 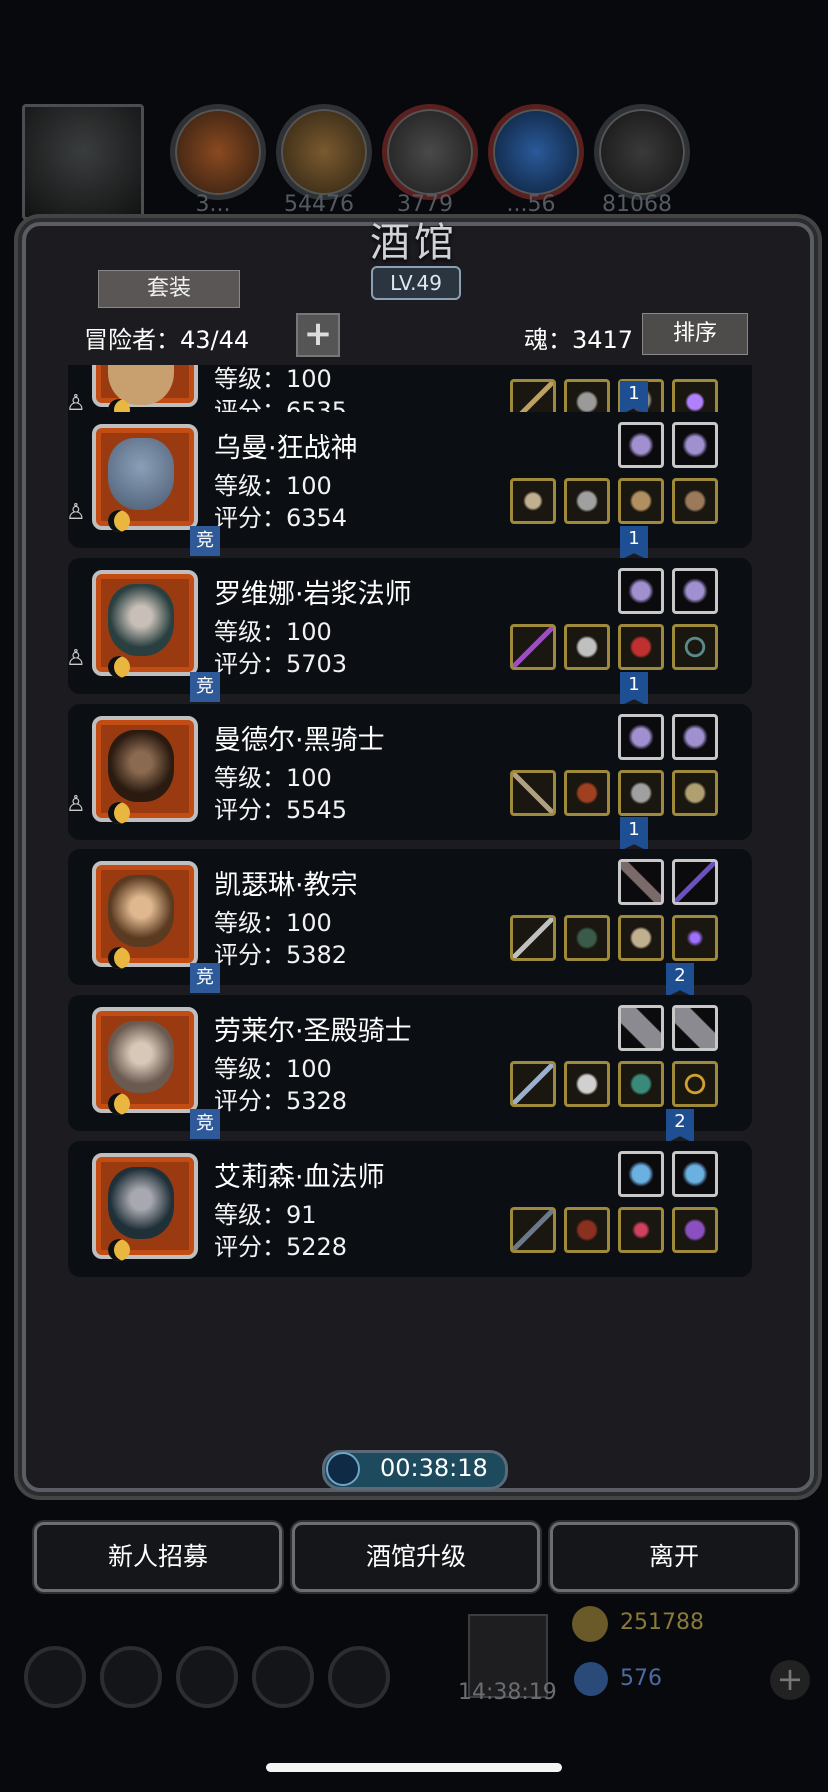 I want to click on hammer-equipment-icon, so click(x=533, y=938).